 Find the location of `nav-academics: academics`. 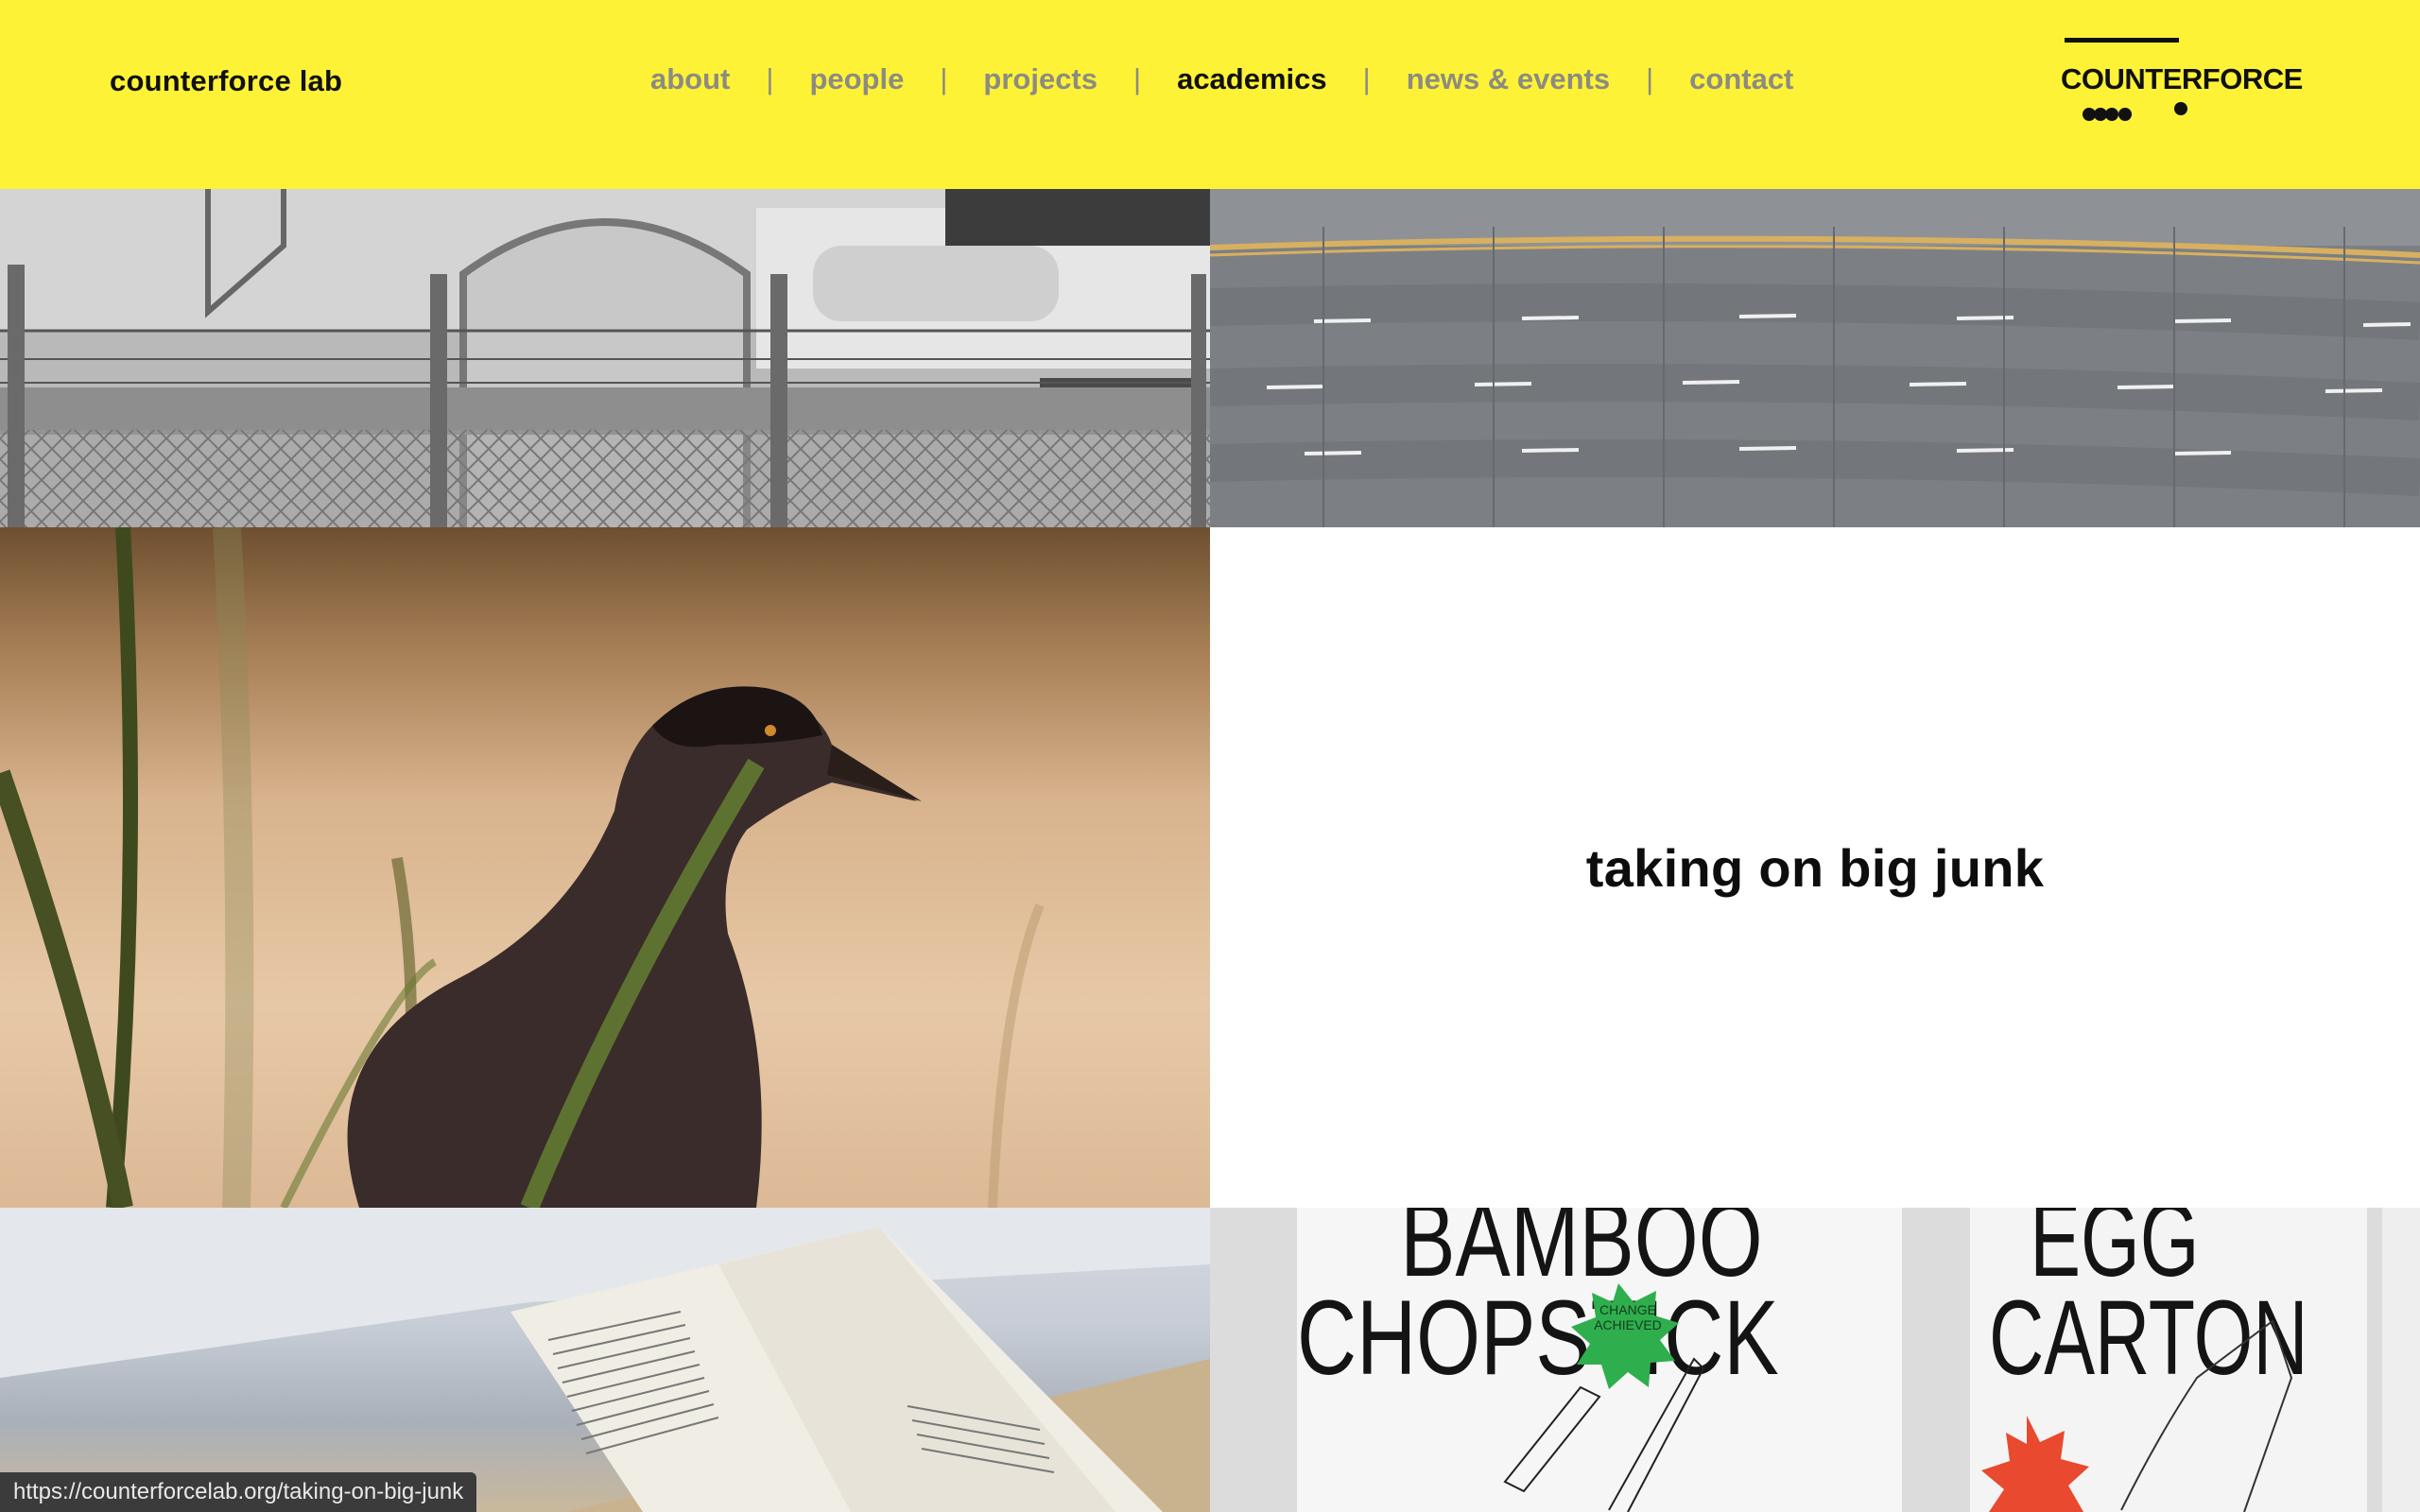

nav-academics: academics is located at coordinates (1252, 79).